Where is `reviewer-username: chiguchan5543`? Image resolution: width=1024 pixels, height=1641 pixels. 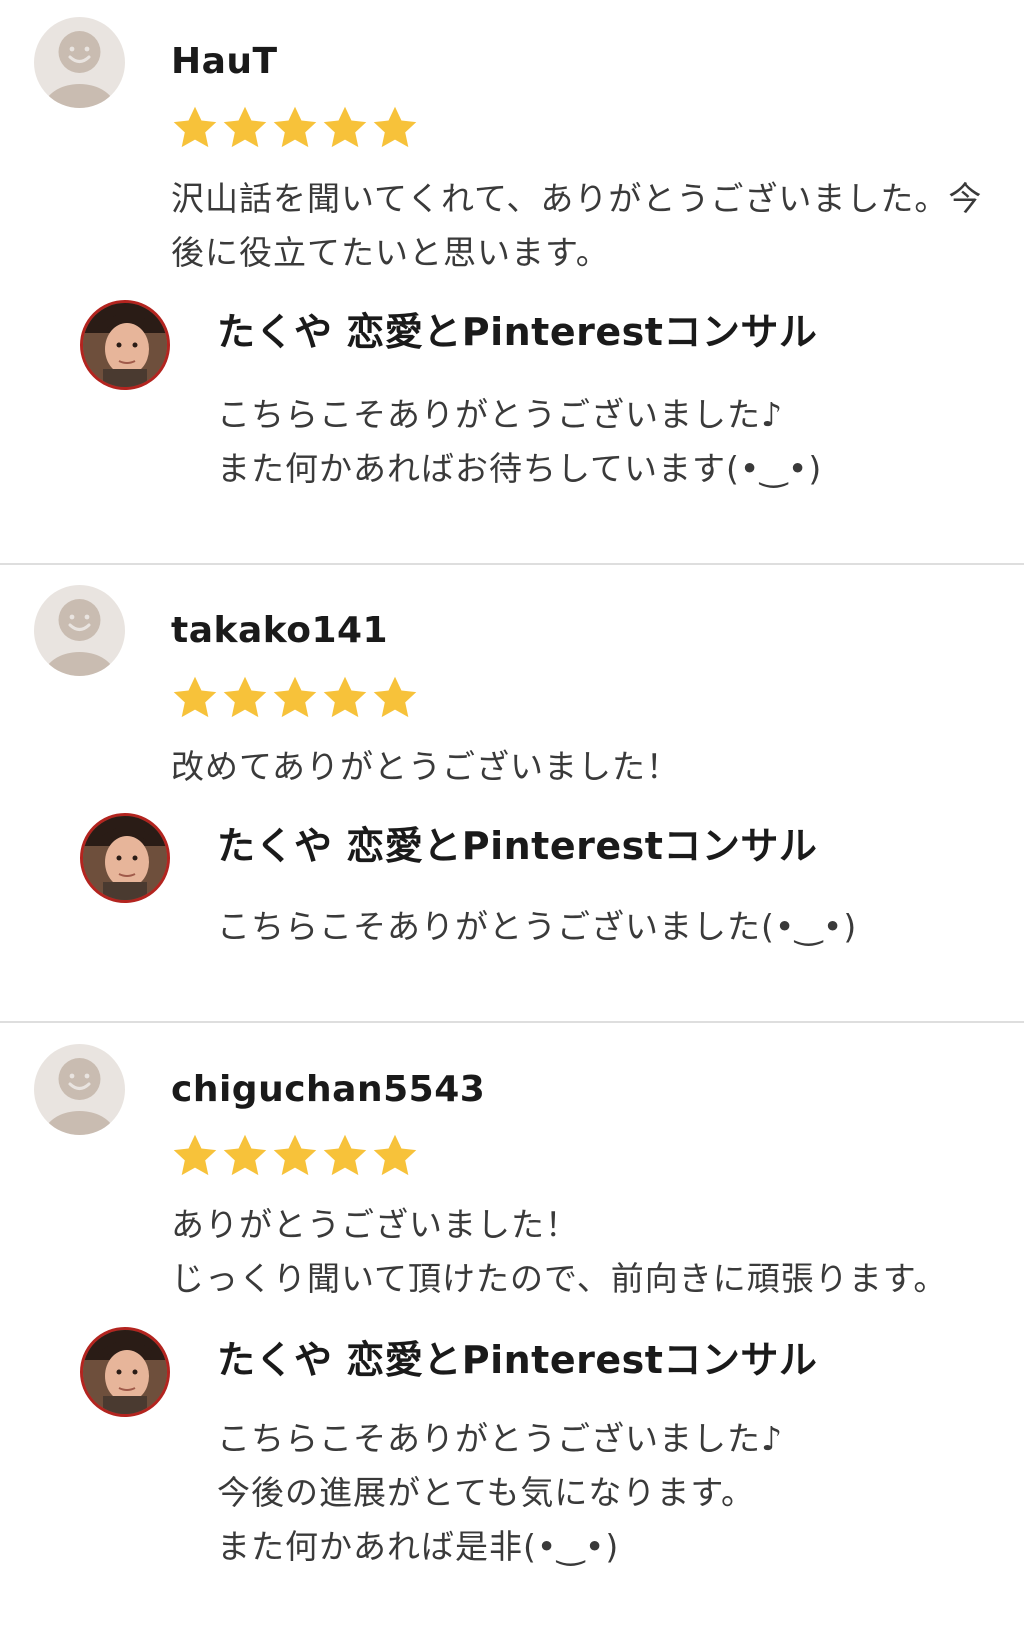
reviewer-username: chiguchan5543 is located at coordinates (328, 1090).